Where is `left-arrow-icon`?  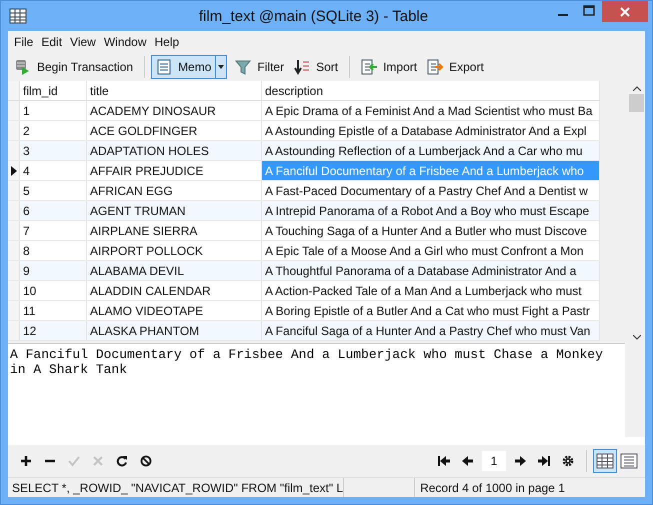 left-arrow-icon is located at coordinates (468, 461).